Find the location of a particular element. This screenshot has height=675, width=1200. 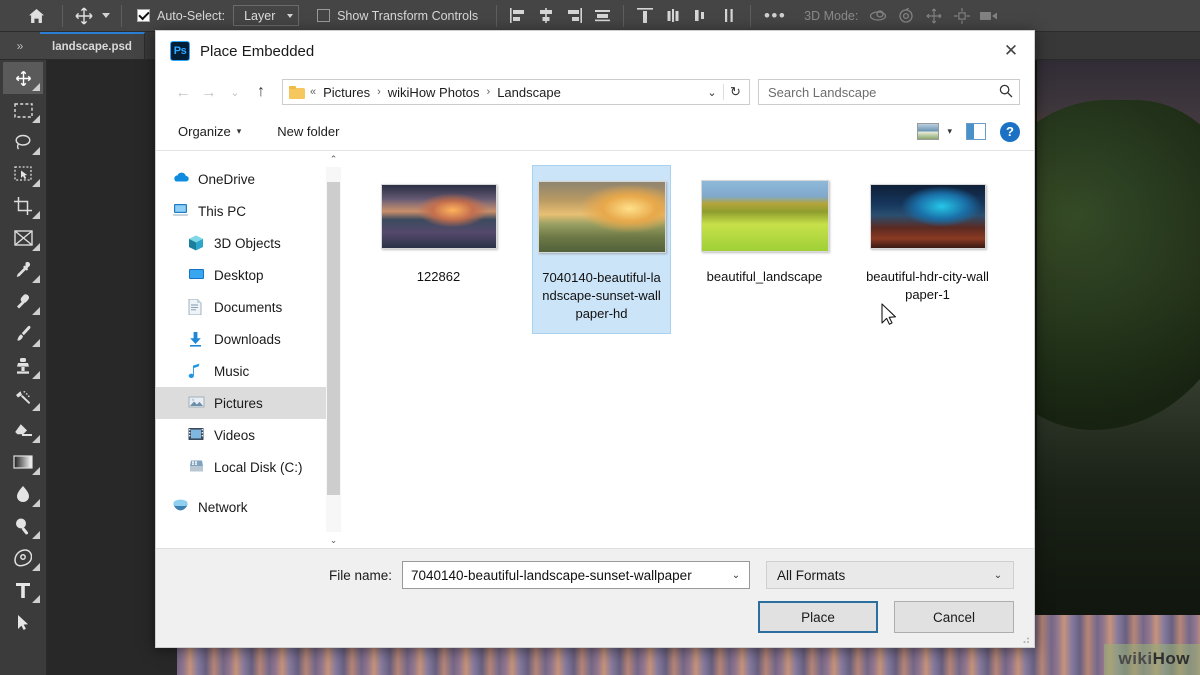

distribute-left-edges-icon is located at coordinates (729, 16).